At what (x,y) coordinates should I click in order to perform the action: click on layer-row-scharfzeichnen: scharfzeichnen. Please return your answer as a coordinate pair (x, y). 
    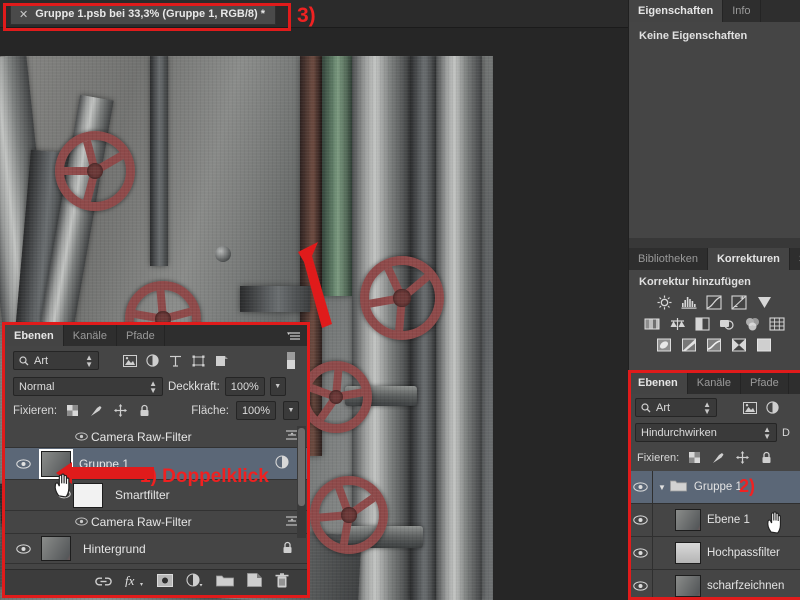
    Looking at the image, I should click on (714, 585).